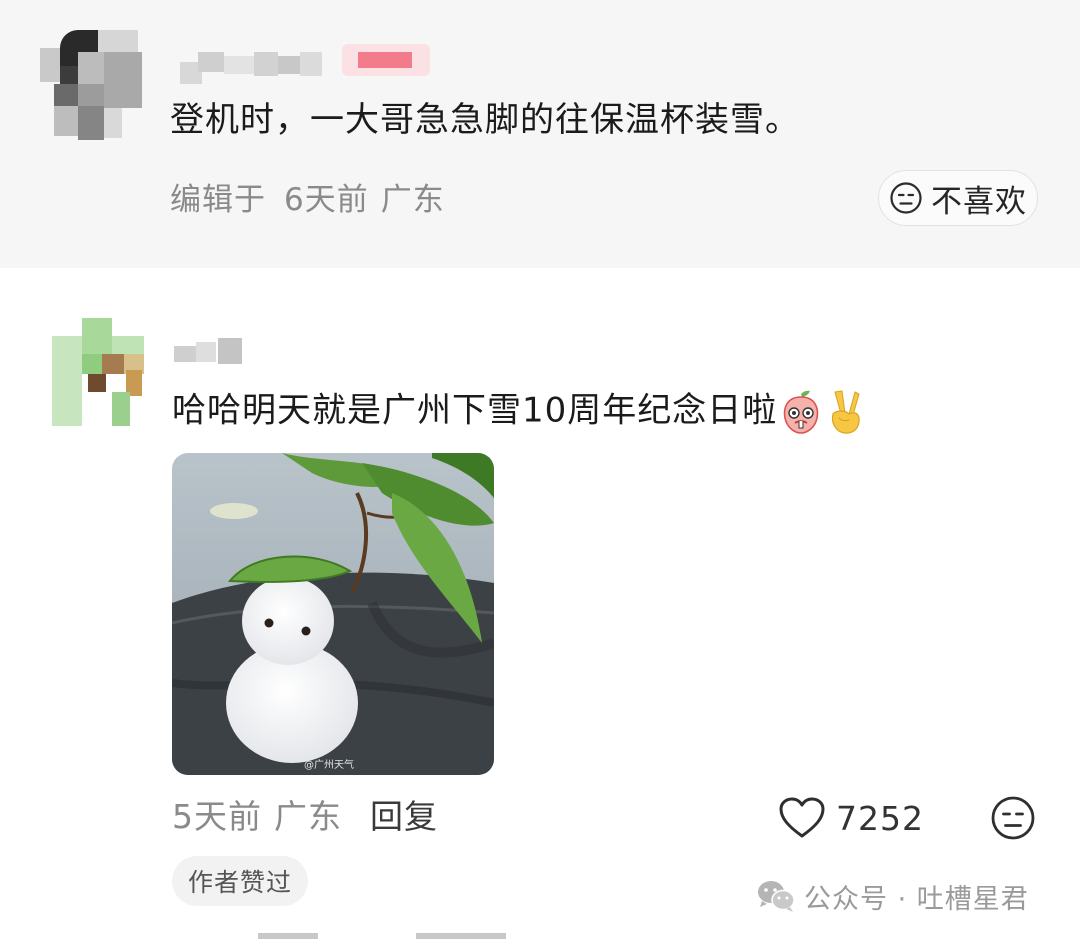 This screenshot has width=1080, height=939. I want to click on user-badge-redacted, so click(386, 60).